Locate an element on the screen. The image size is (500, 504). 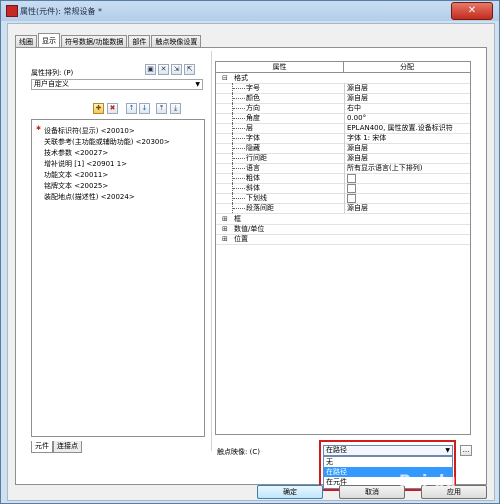
import-icon: ⇲ is located at coordinates (176, 69).